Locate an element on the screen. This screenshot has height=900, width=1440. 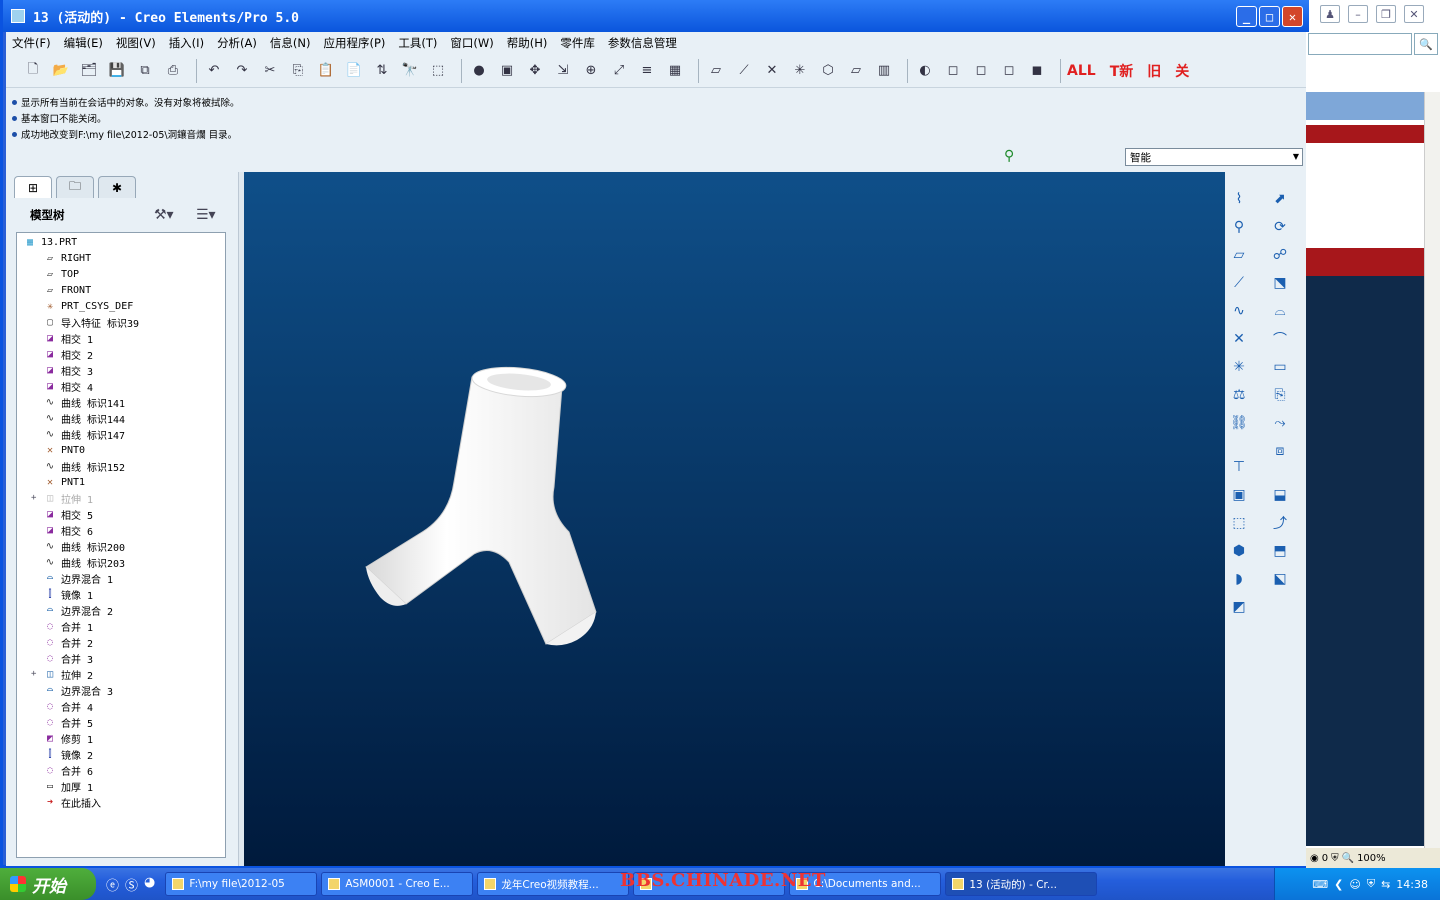
menu-info: 信息(N) is located at coordinates (290, 43).